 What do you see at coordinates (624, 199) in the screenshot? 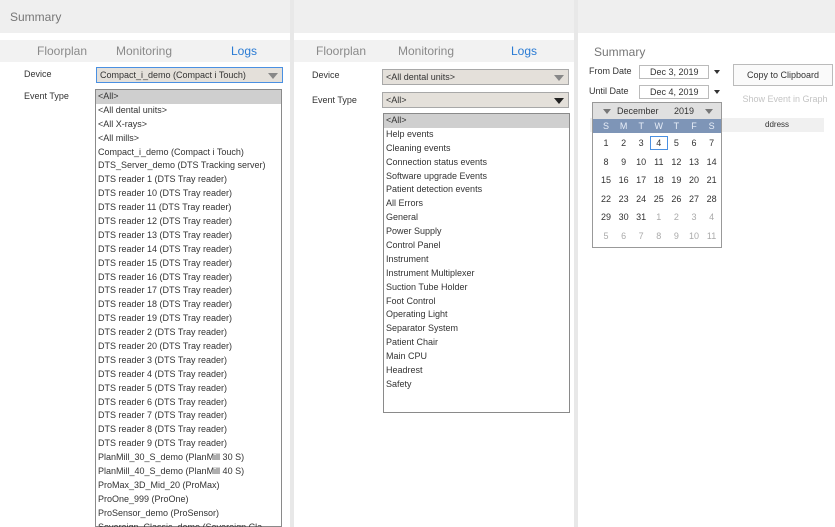
I see `calendar-day: 23` at bounding box center [624, 199].